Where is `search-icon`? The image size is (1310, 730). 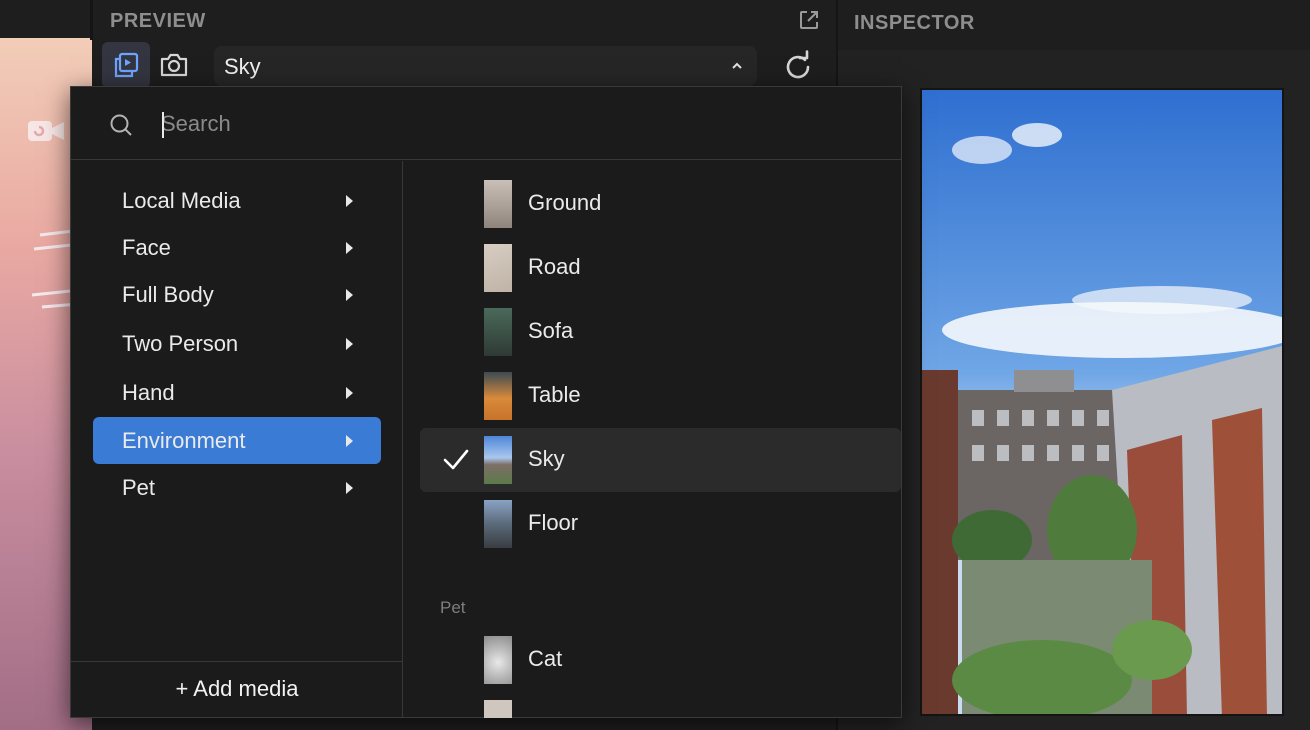
search-icon is located at coordinates (121, 125).